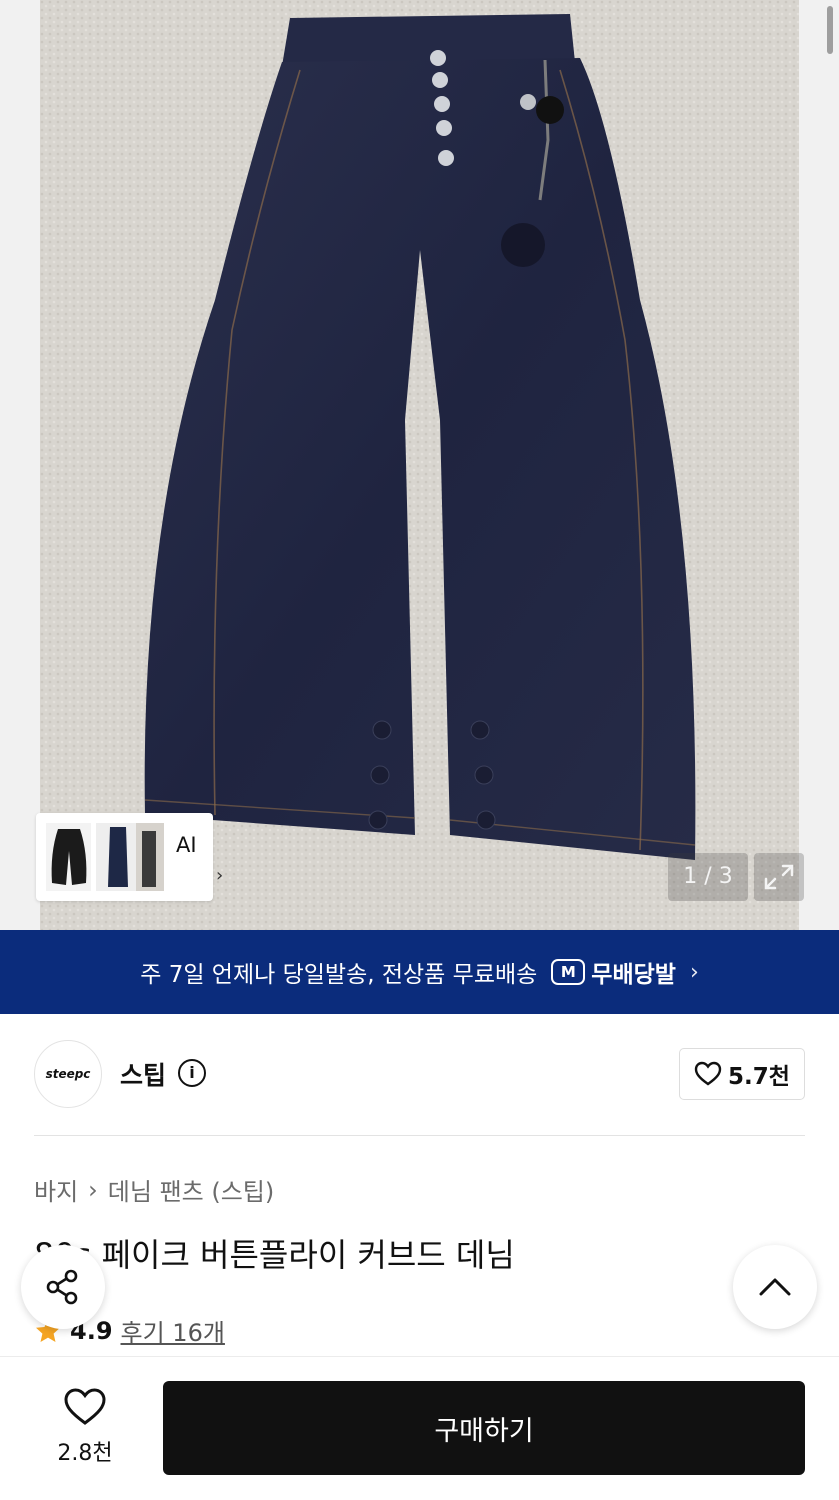 This screenshot has width=839, height=1500. I want to click on share-icon, so click(62, 1287).